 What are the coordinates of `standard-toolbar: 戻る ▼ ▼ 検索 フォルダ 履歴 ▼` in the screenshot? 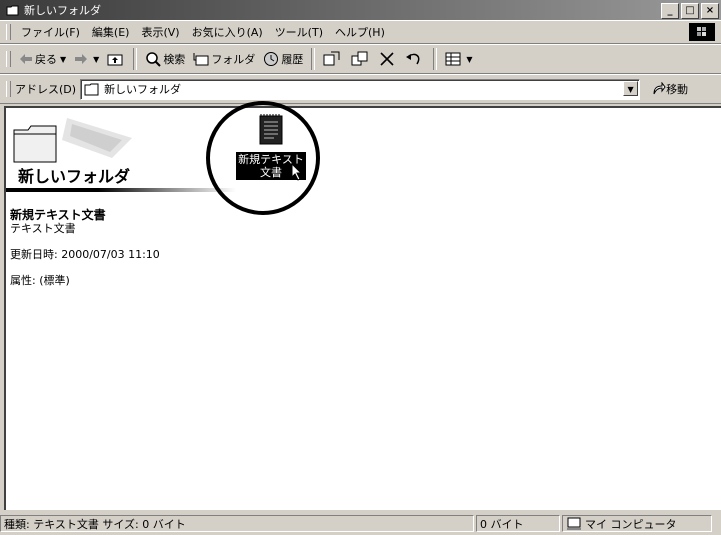 It's located at (360, 59).